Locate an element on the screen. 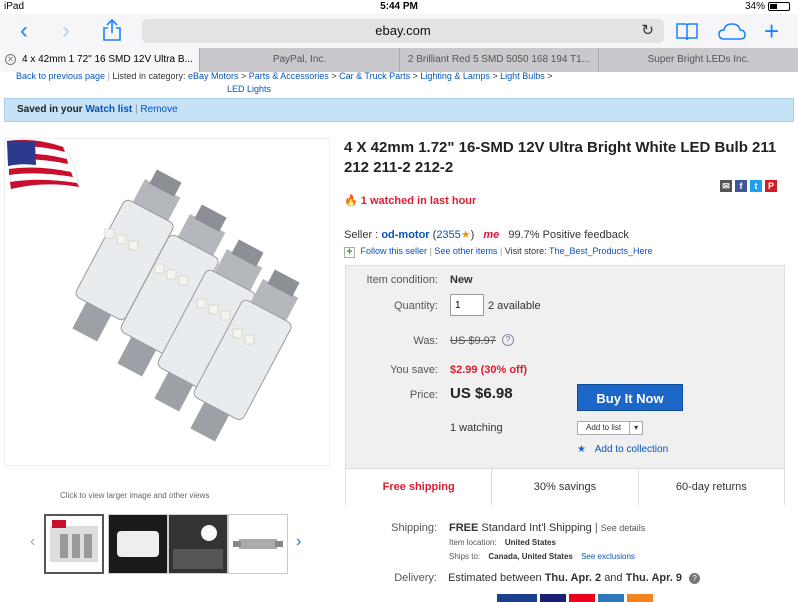 Image resolution: width=798 pixels, height=602 pixels. tab-superbright: Super Bright LEDs Inc. is located at coordinates (698, 60).